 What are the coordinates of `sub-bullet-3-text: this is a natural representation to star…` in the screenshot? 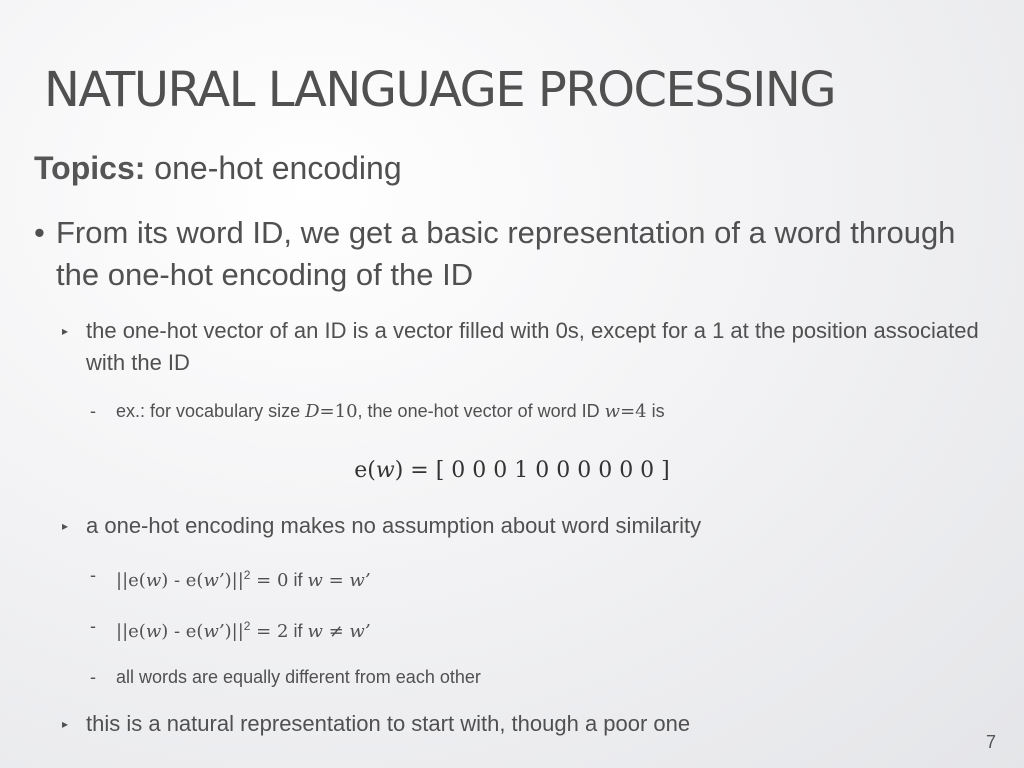 It's located at (388, 723).